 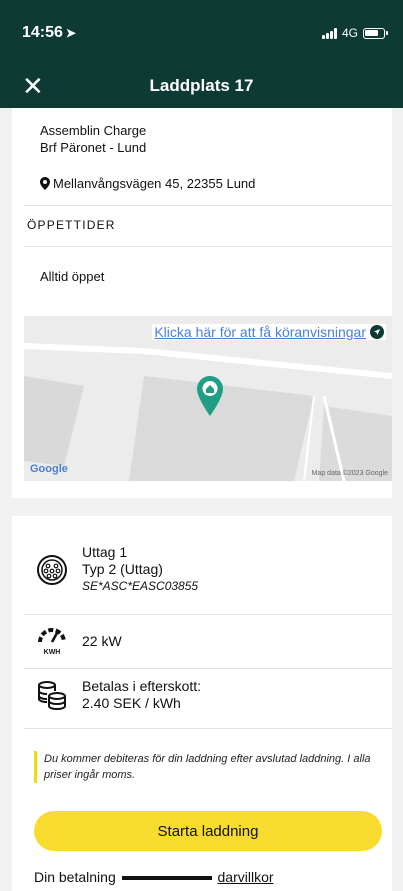 I want to click on price-row: Betalas i efterskott: 2.40 SEK / kWh, so click(x=118, y=695).